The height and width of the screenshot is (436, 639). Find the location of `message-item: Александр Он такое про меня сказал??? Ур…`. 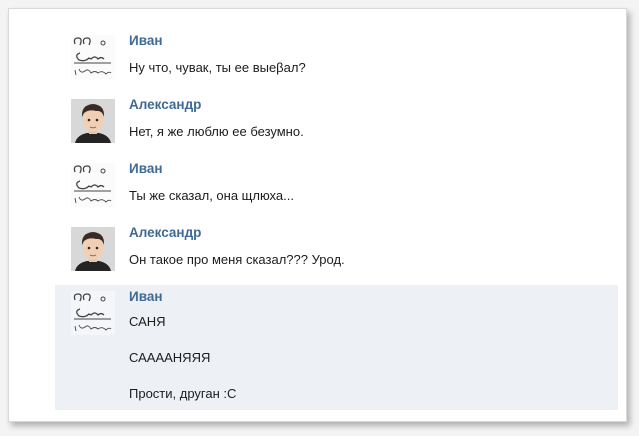

message-item: Александр Он такое про меня сказал??? Ур… is located at coordinates (336, 251).